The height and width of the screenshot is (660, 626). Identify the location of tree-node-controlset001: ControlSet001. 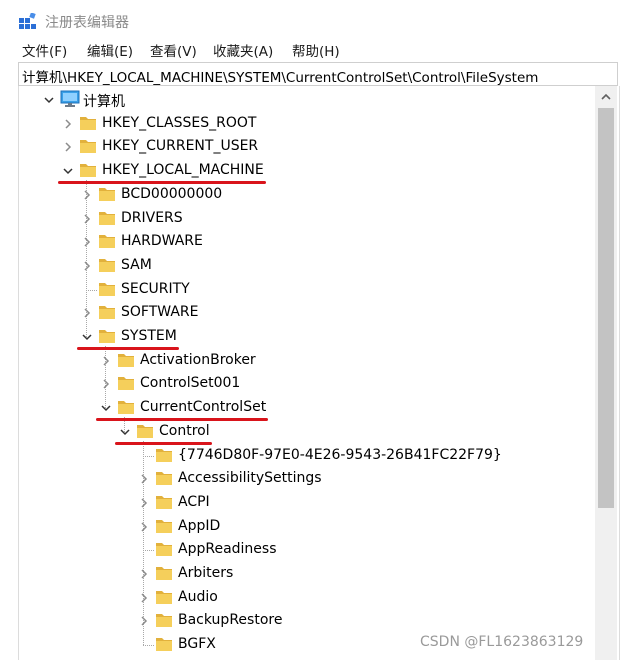
(304, 384).